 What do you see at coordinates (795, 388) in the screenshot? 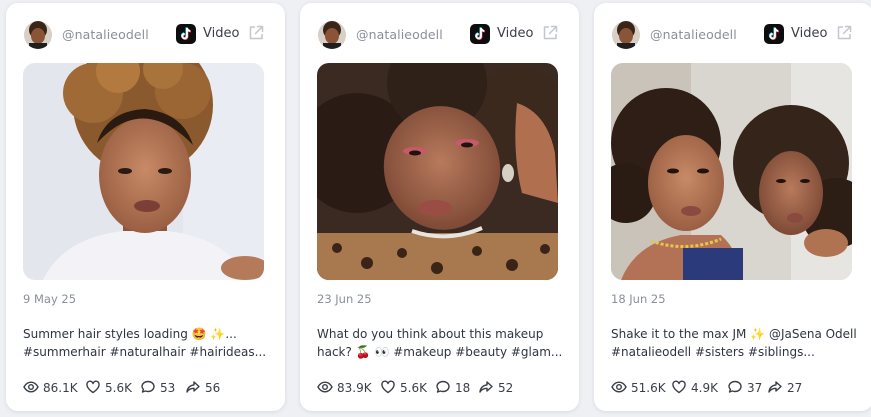
I see `shares-count: 27` at bounding box center [795, 388].